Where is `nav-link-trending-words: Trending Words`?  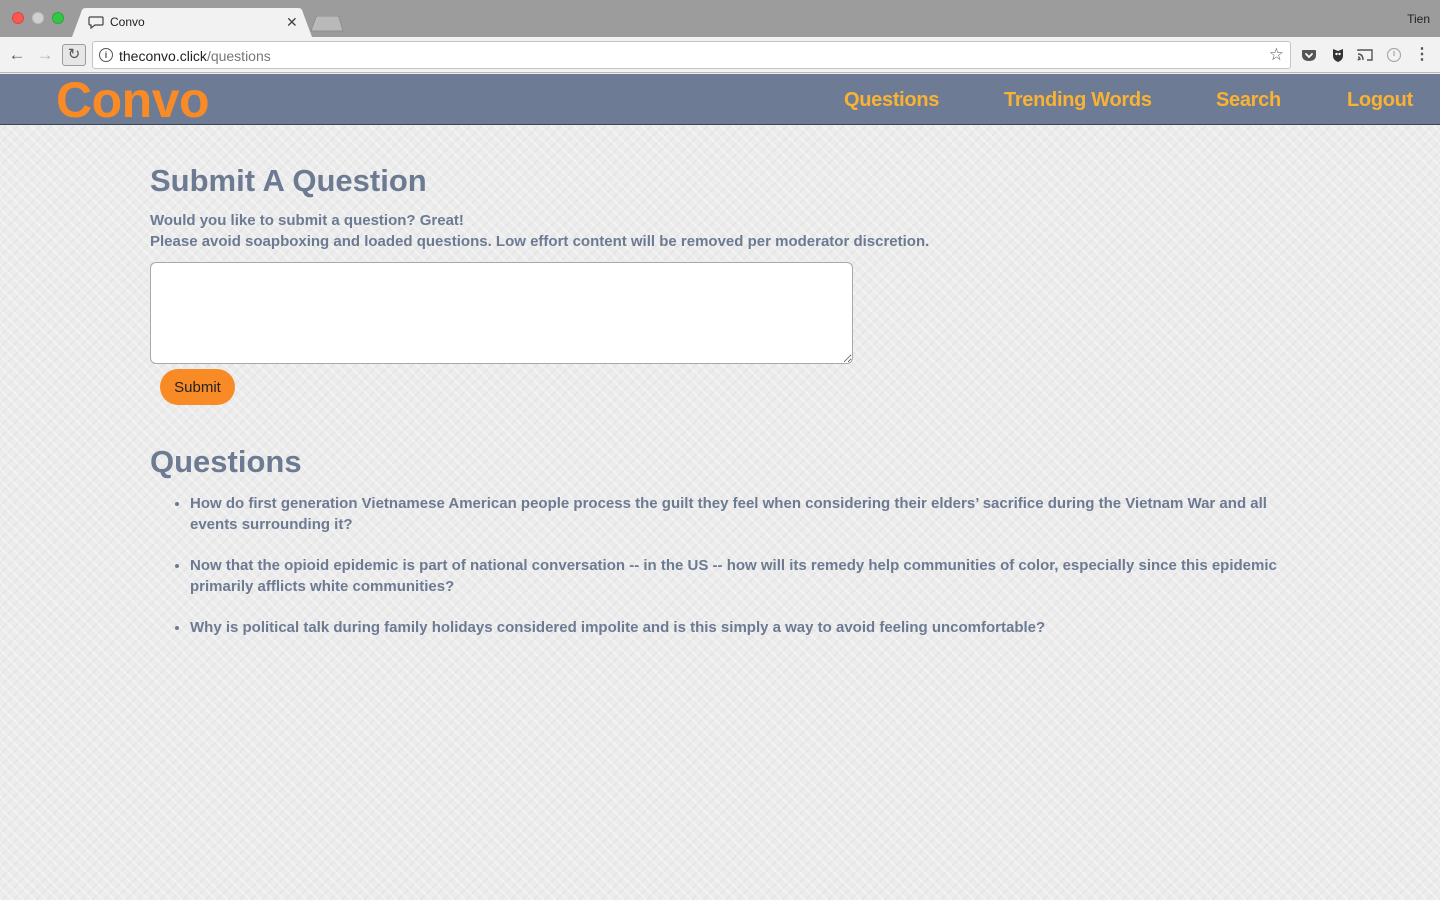 nav-link-trending-words: Trending Words is located at coordinates (1078, 100).